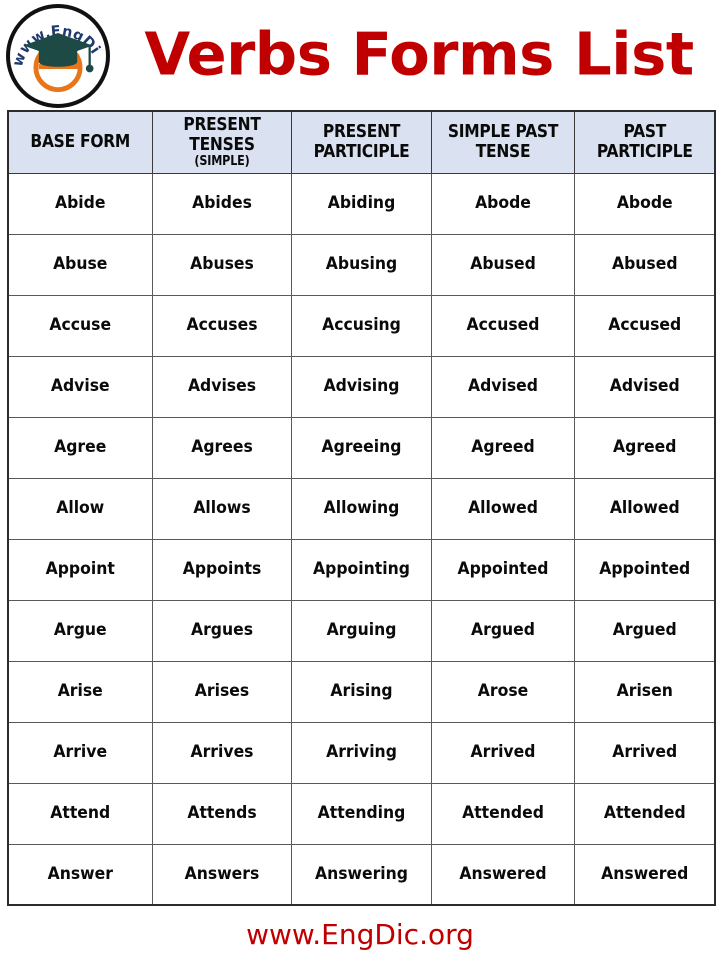  Describe the element at coordinates (361, 203) in the screenshot. I see `table-row: Abide Abides Abiding Abode Abode` at that location.